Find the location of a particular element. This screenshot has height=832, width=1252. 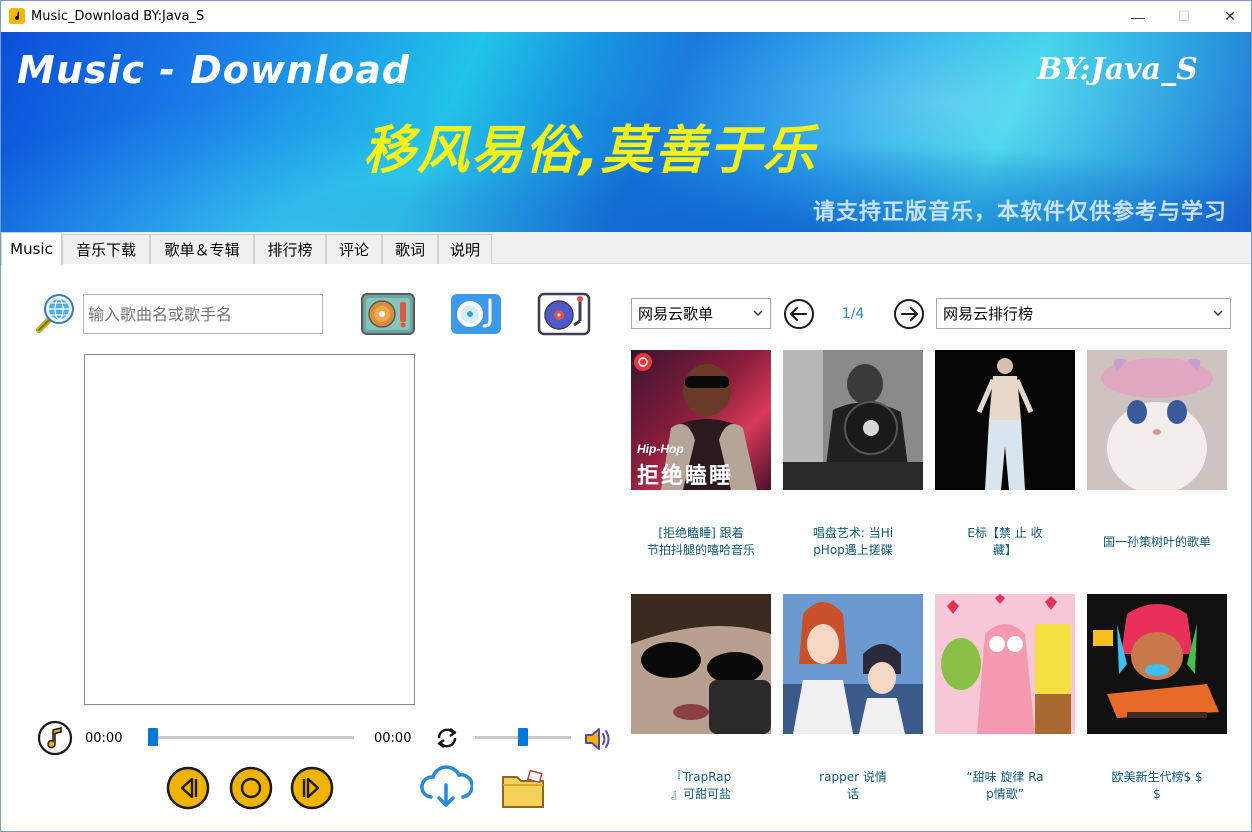

next-icon is located at coordinates (312, 788).